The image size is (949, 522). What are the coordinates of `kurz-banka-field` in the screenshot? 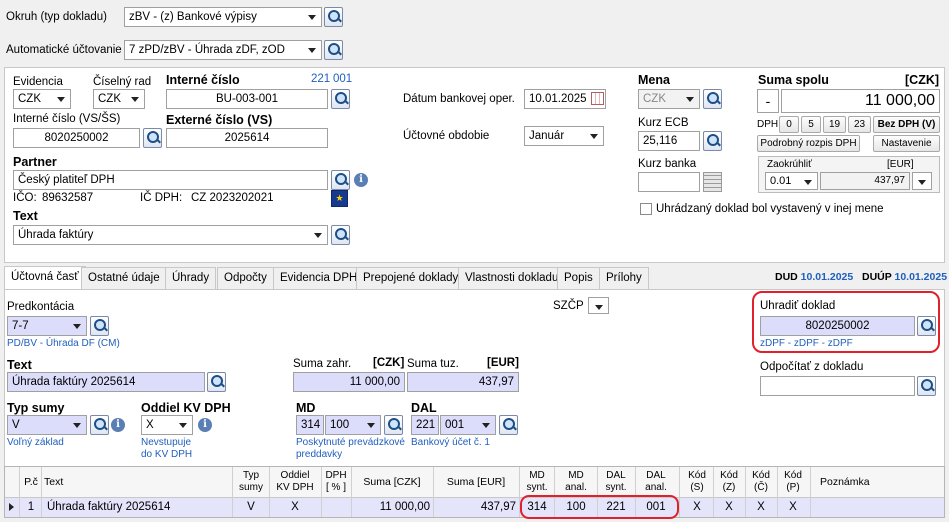 It's located at (669, 182).